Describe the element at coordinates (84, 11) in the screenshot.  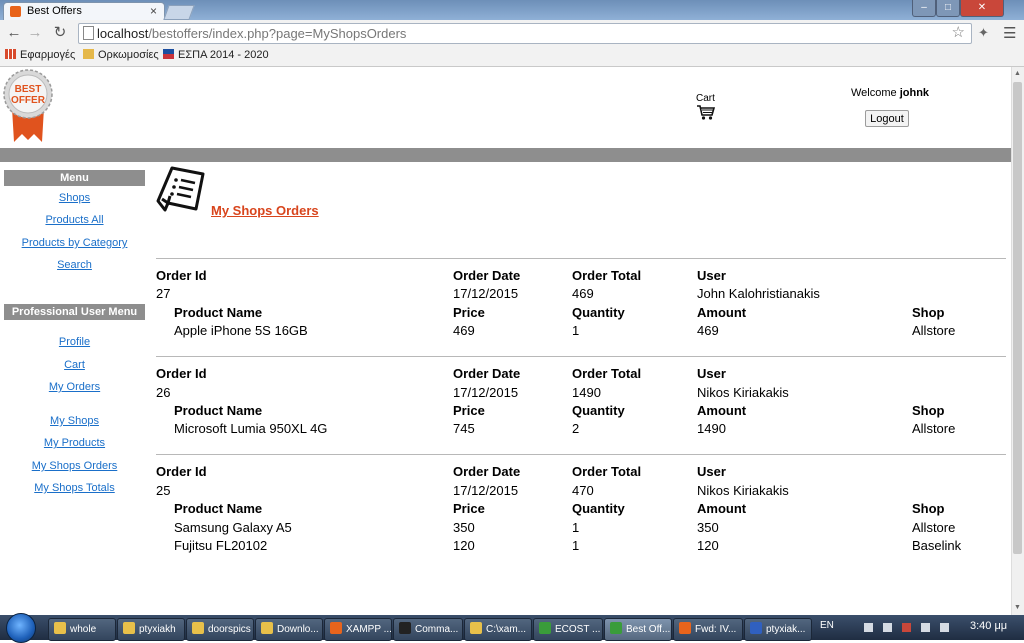
I see `browser-tab: Best Offers ×` at that location.